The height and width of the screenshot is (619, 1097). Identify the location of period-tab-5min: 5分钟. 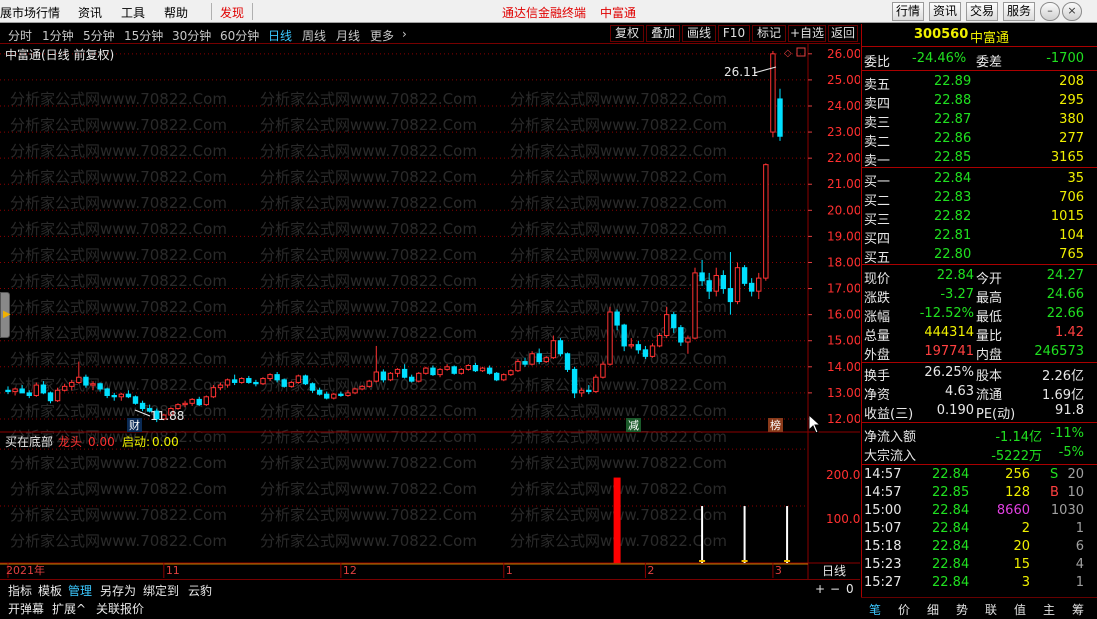
(99, 35).